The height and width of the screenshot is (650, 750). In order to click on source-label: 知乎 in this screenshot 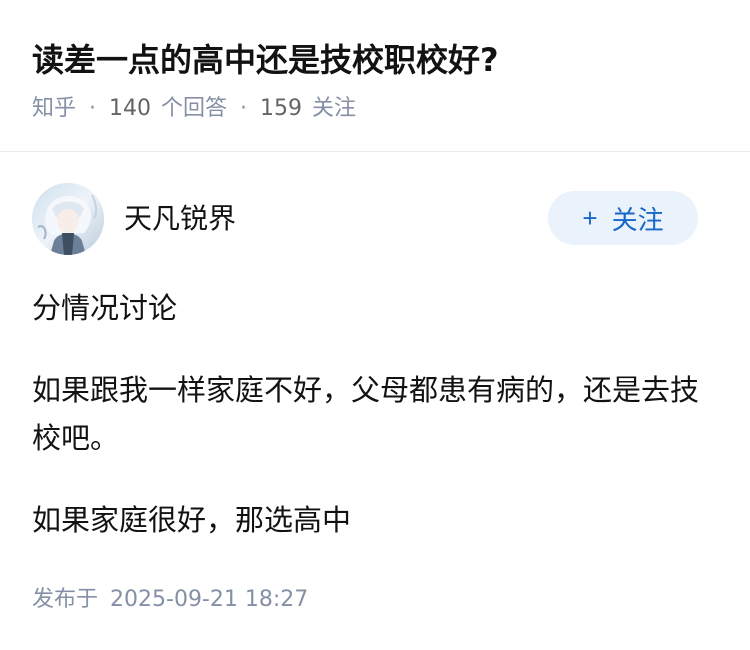, I will do `click(54, 109)`.